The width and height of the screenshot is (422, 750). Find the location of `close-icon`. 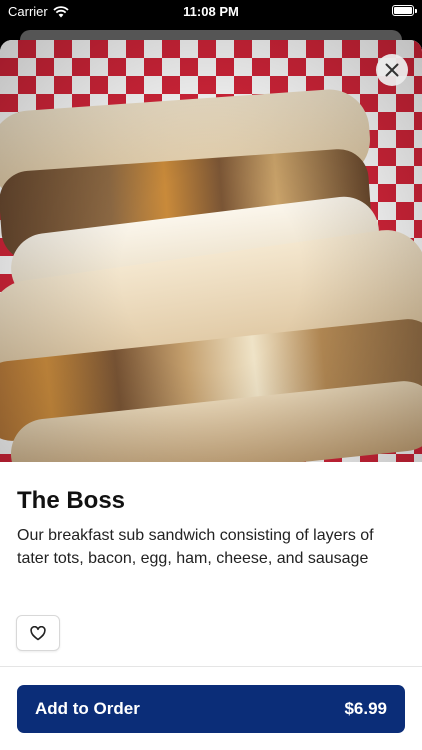

close-icon is located at coordinates (392, 70).